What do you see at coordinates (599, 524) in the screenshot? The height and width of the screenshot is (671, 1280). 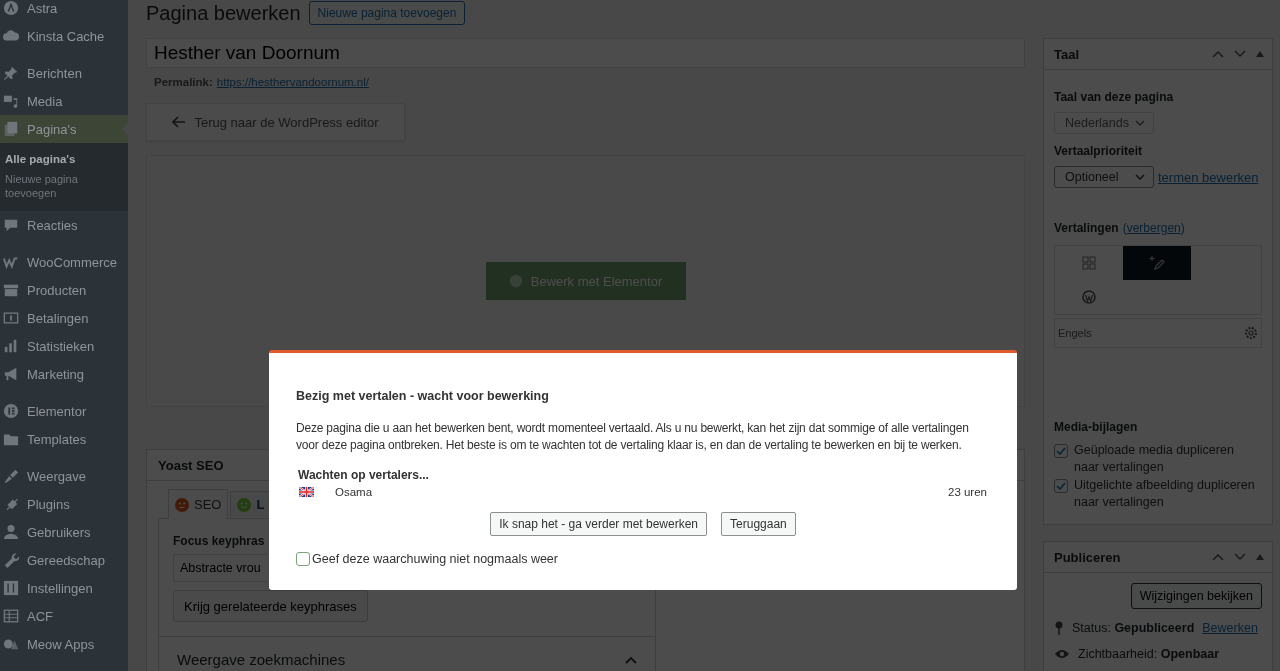 I see `dialog-button: Ik snap het - ga verder met bewerken` at bounding box center [599, 524].